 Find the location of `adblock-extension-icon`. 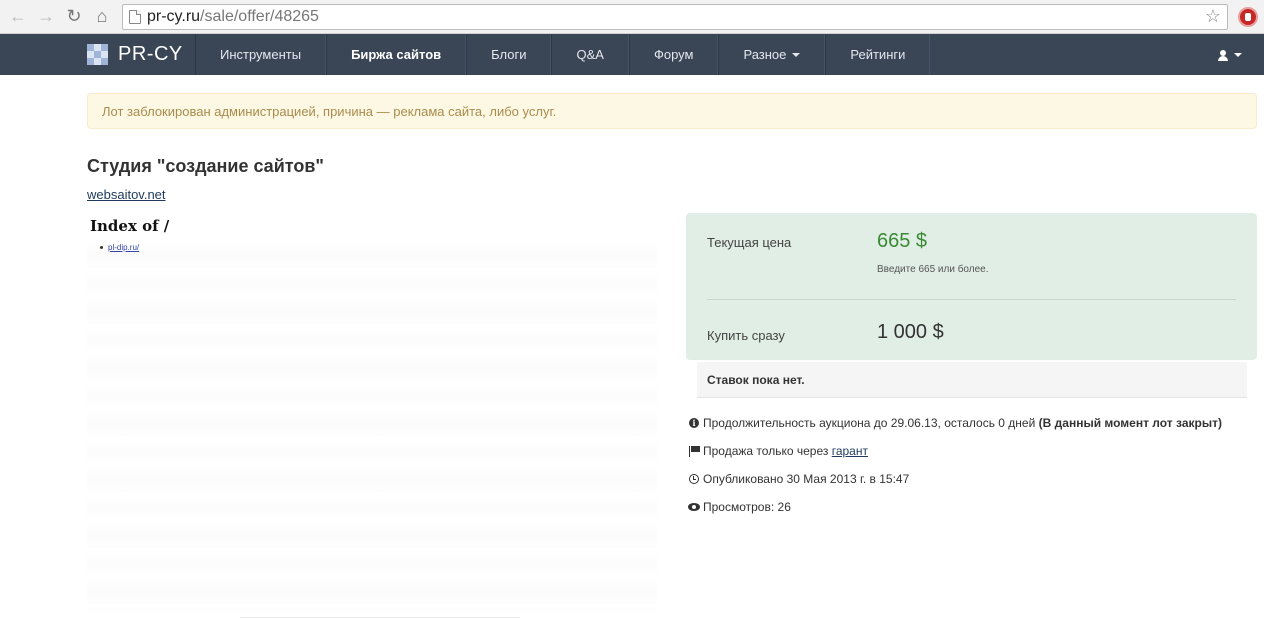

adblock-extension-icon is located at coordinates (1248, 16).